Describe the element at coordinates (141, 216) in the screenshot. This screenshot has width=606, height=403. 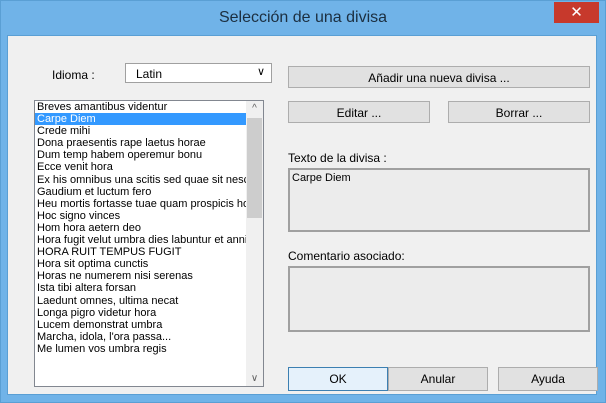
I see `list-item: Hoc signo vinces` at that location.